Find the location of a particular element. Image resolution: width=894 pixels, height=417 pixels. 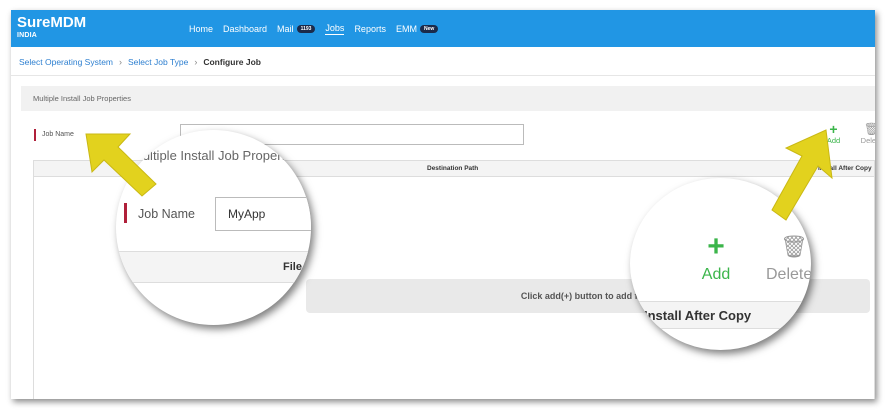

nav-jobs-label: Jobs is located at coordinates (335, 28).